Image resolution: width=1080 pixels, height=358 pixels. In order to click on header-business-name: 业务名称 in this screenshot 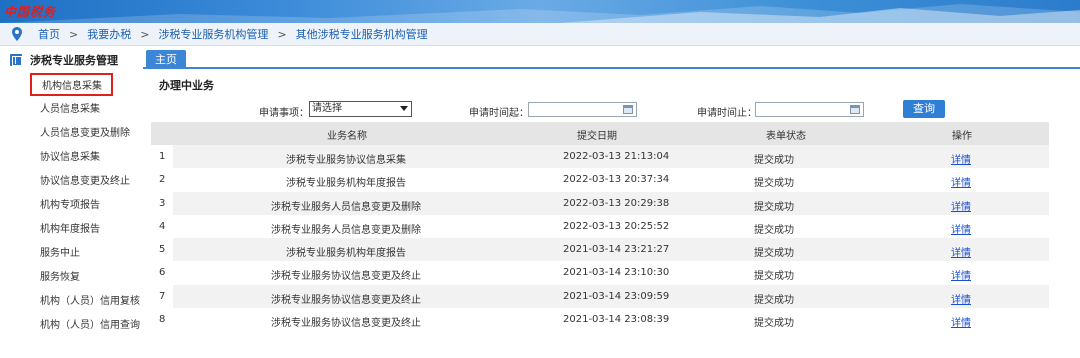, I will do `click(347, 136)`.